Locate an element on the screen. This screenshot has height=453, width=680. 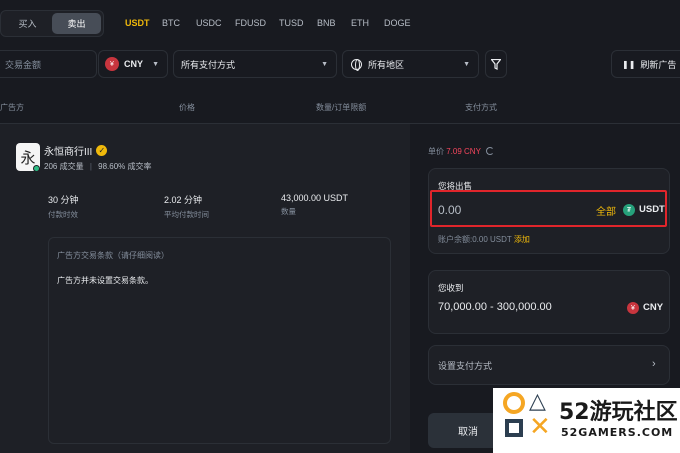
chevron-right-icon: › is located at coordinates (654, 364).